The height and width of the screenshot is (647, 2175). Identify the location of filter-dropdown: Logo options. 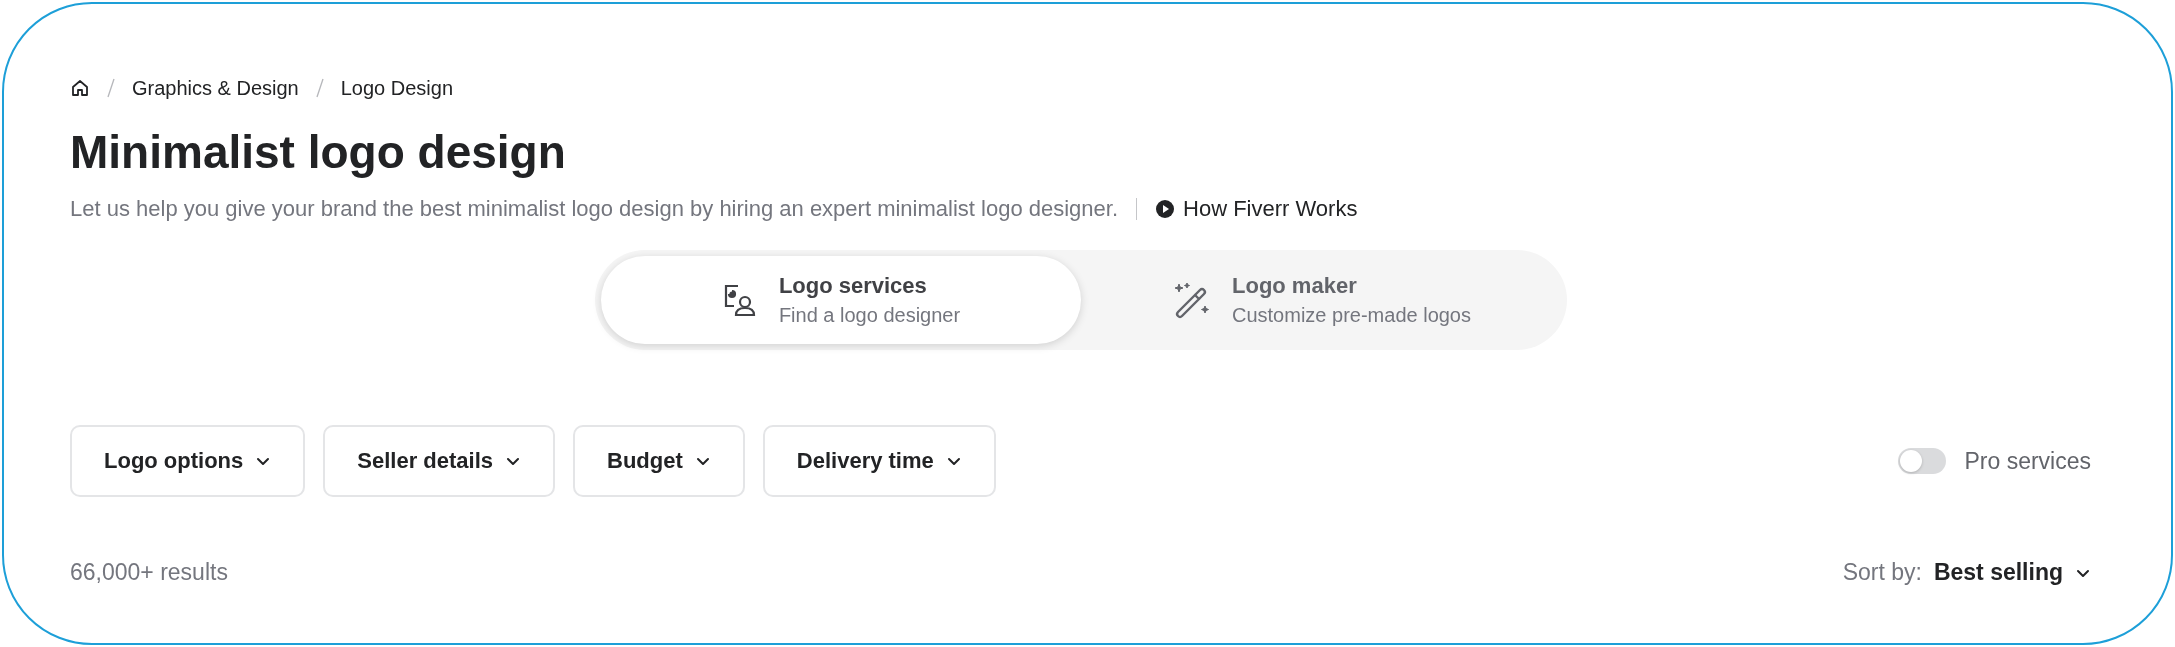
(188, 461).